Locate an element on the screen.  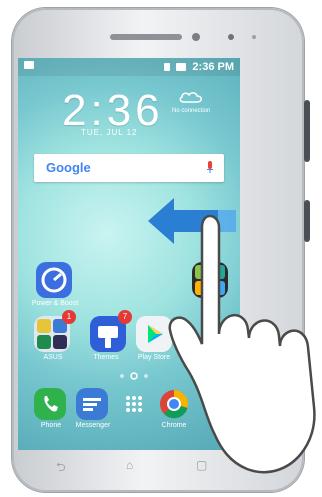
messenger-lines is located at coordinates (92, 399).